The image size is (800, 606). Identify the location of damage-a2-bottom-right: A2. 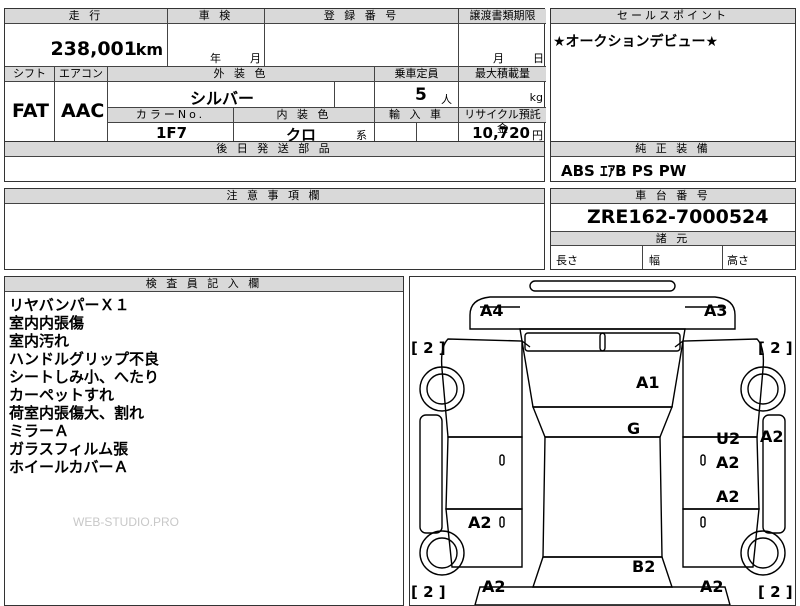
(712, 586).